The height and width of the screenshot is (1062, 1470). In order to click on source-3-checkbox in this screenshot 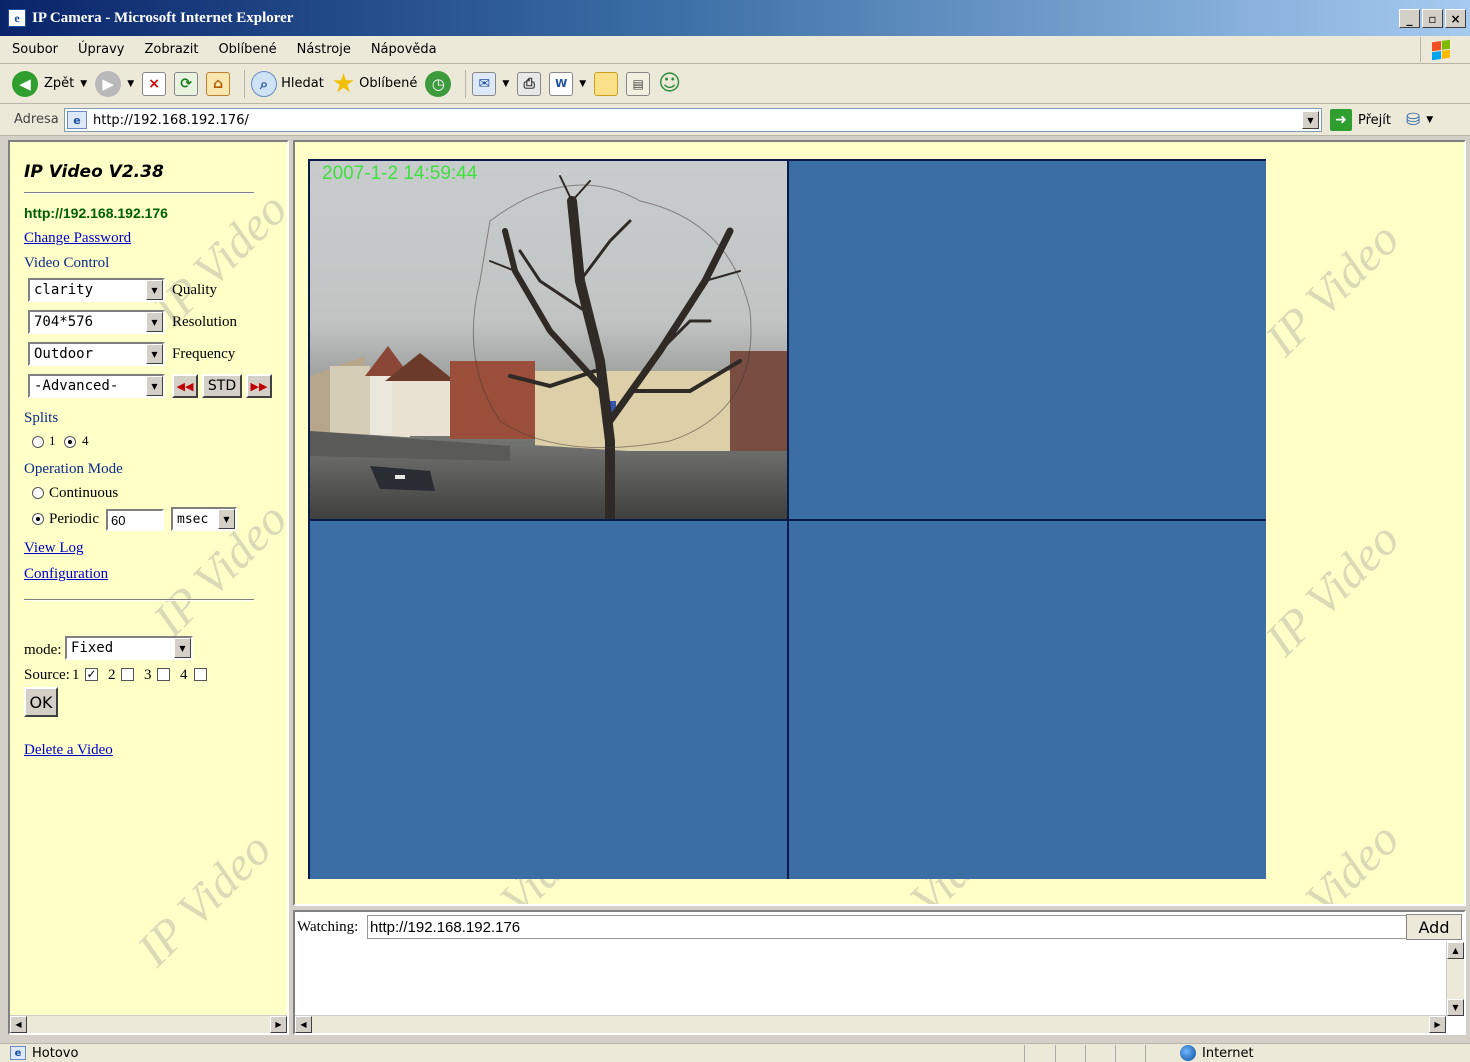, I will do `click(163, 674)`.